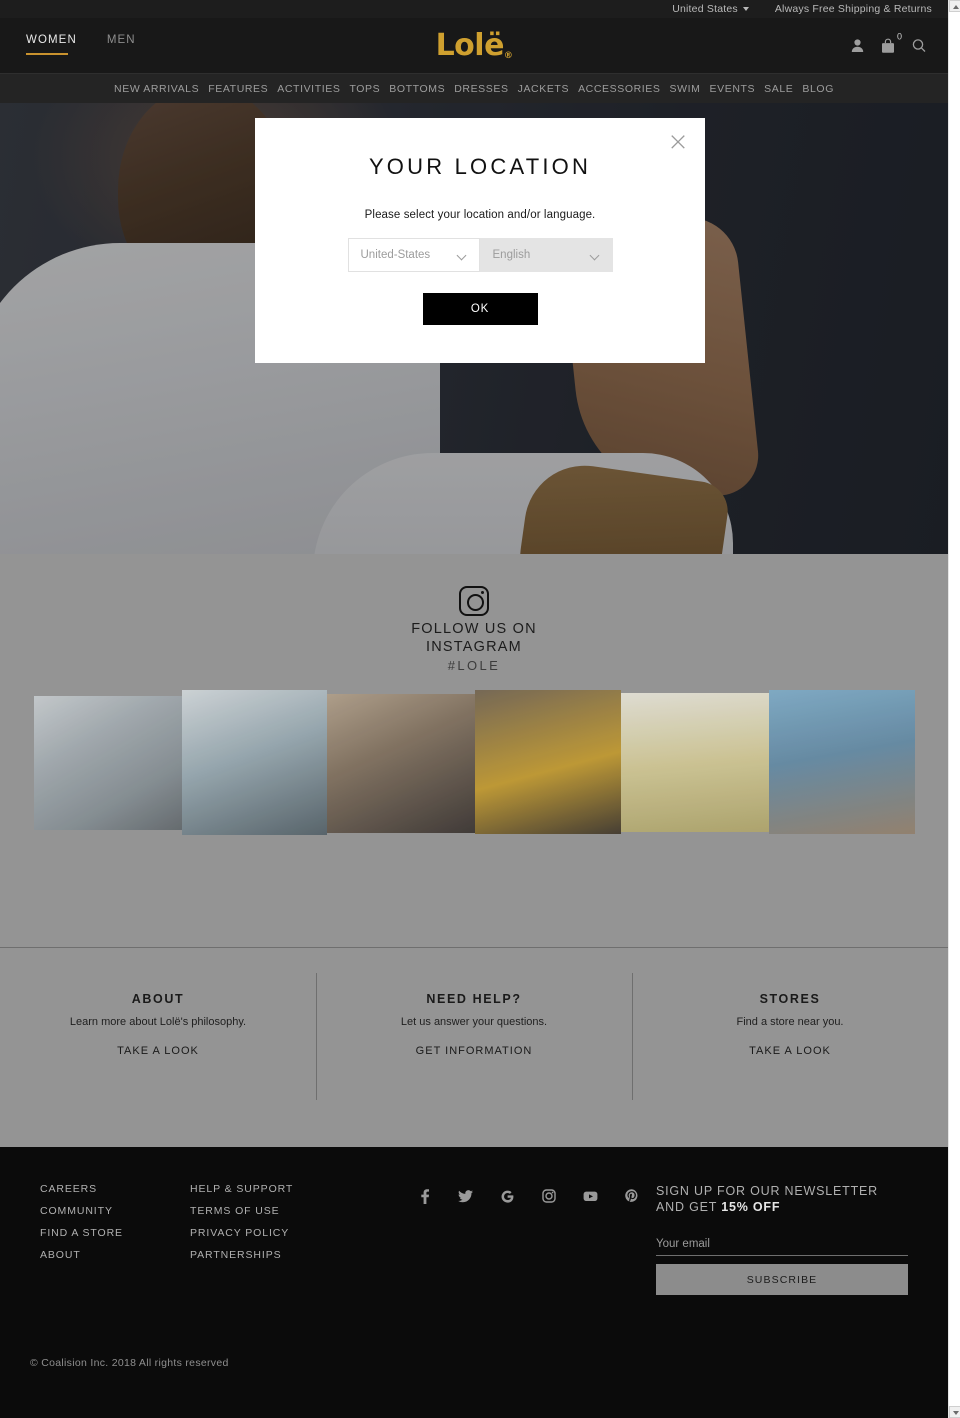  What do you see at coordinates (733, 89) in the screenshot?
I see `catnav-item-events: EVENTS` at bounding box center [733, 89].